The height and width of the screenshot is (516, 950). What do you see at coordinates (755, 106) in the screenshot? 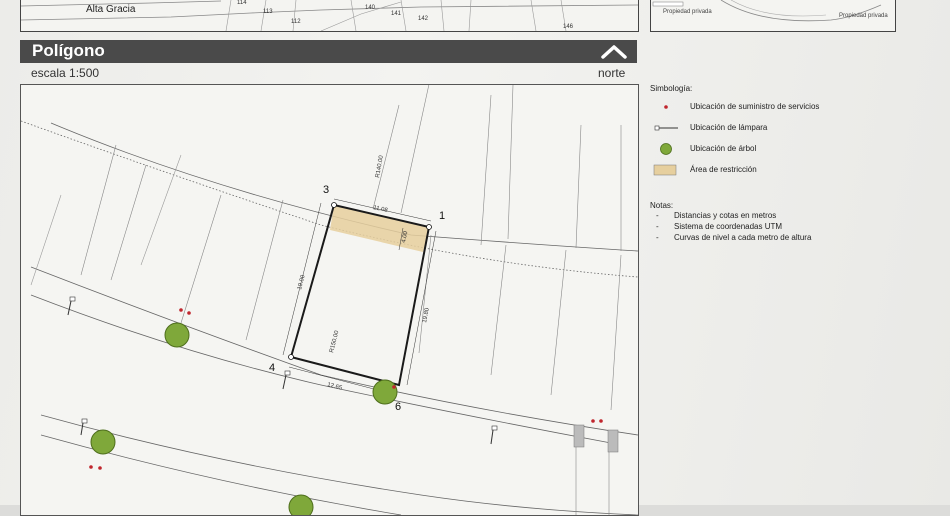
I see `legend-item-label: Ubicación de suministro de servicios` at bounding box center [755, 106].